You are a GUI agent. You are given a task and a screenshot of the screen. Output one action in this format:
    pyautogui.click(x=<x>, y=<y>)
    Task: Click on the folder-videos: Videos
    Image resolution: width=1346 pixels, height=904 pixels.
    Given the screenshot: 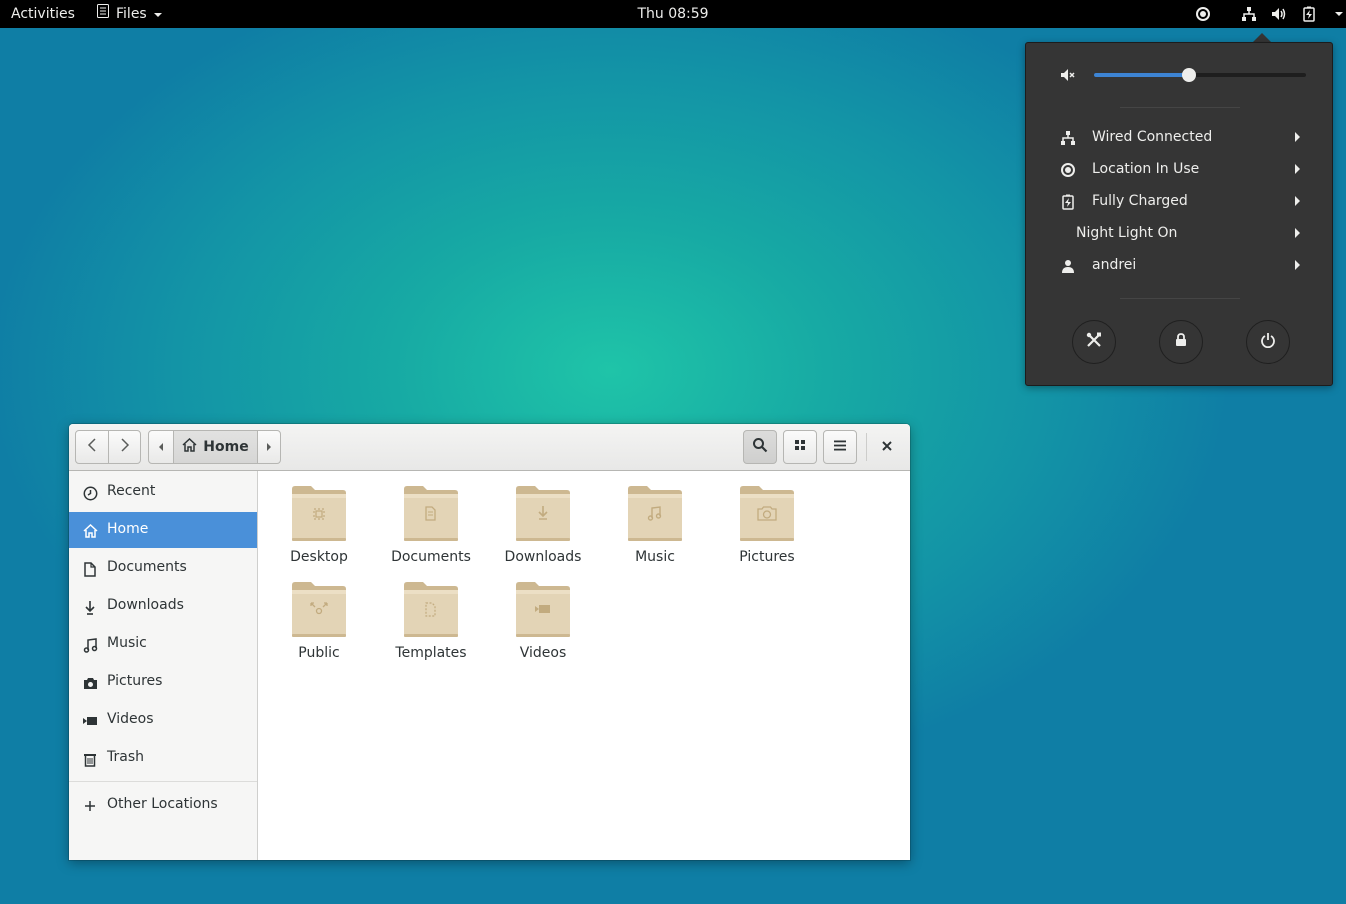 What is the action you would take?
    pyautogui.click(x=543, y=617)
    